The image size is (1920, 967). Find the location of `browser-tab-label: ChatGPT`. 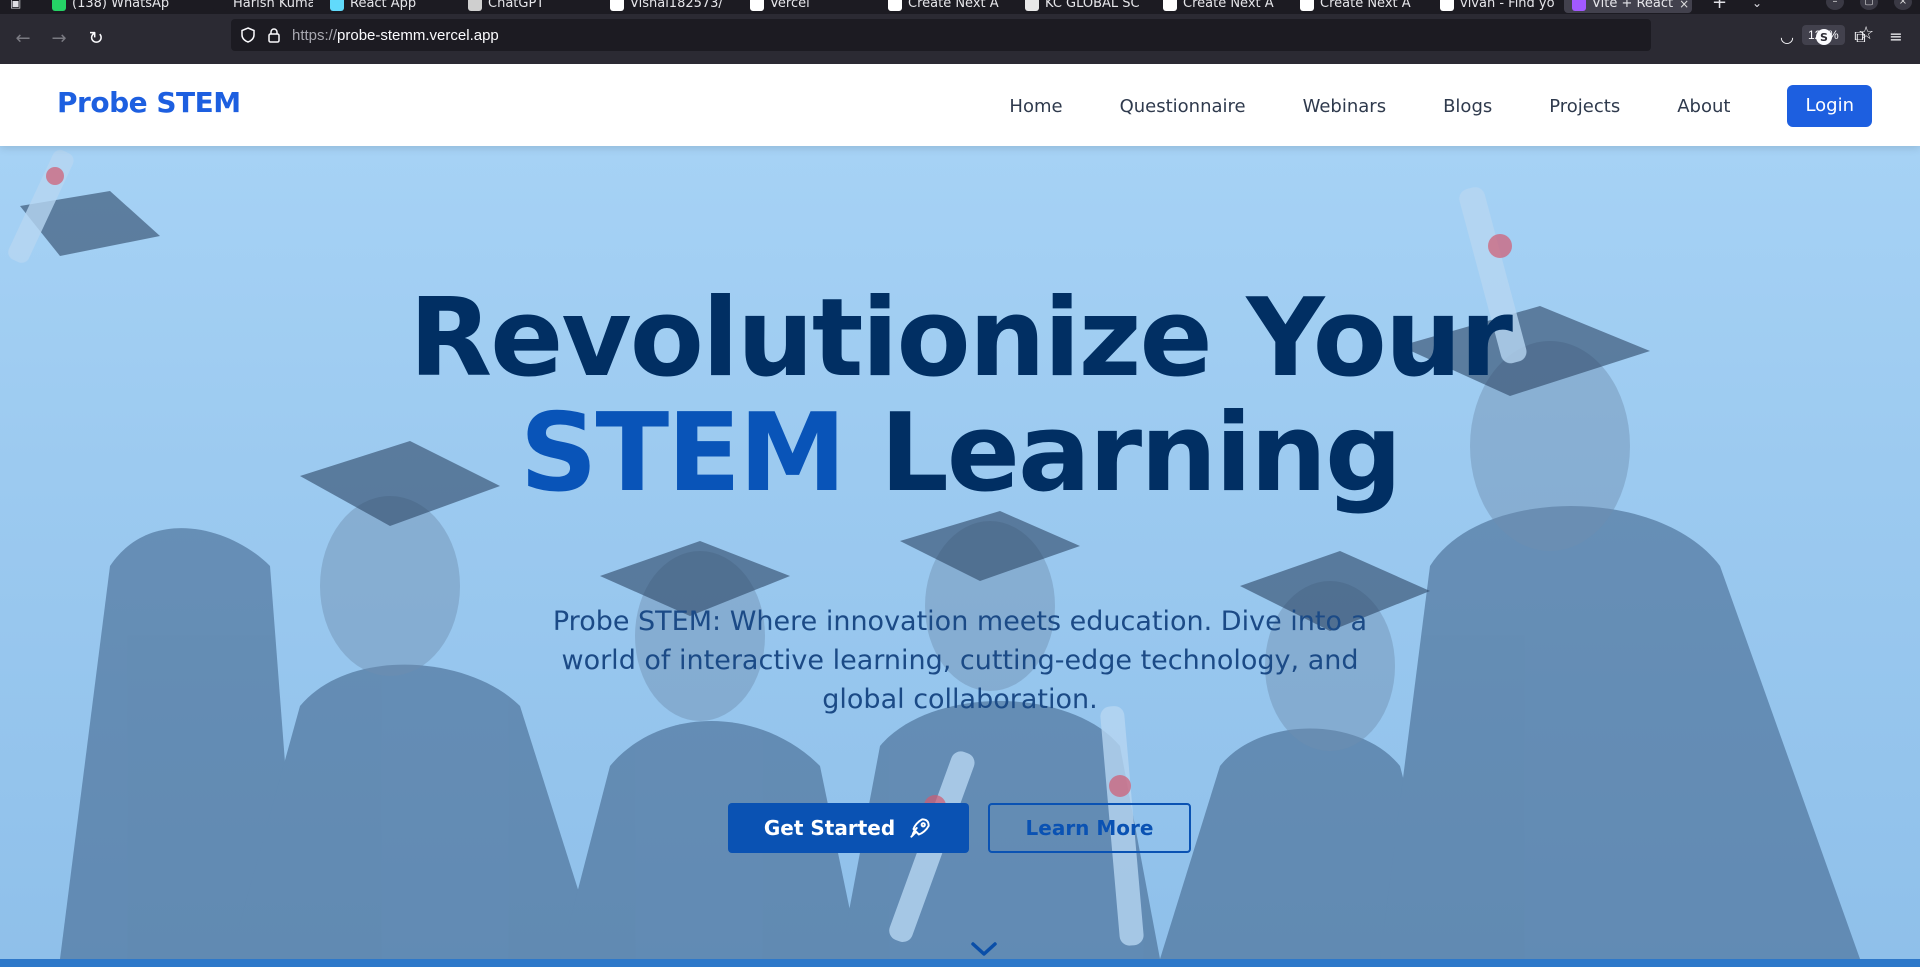

browser-tab-label: ChatGPT is located at coordinates (516, 5).